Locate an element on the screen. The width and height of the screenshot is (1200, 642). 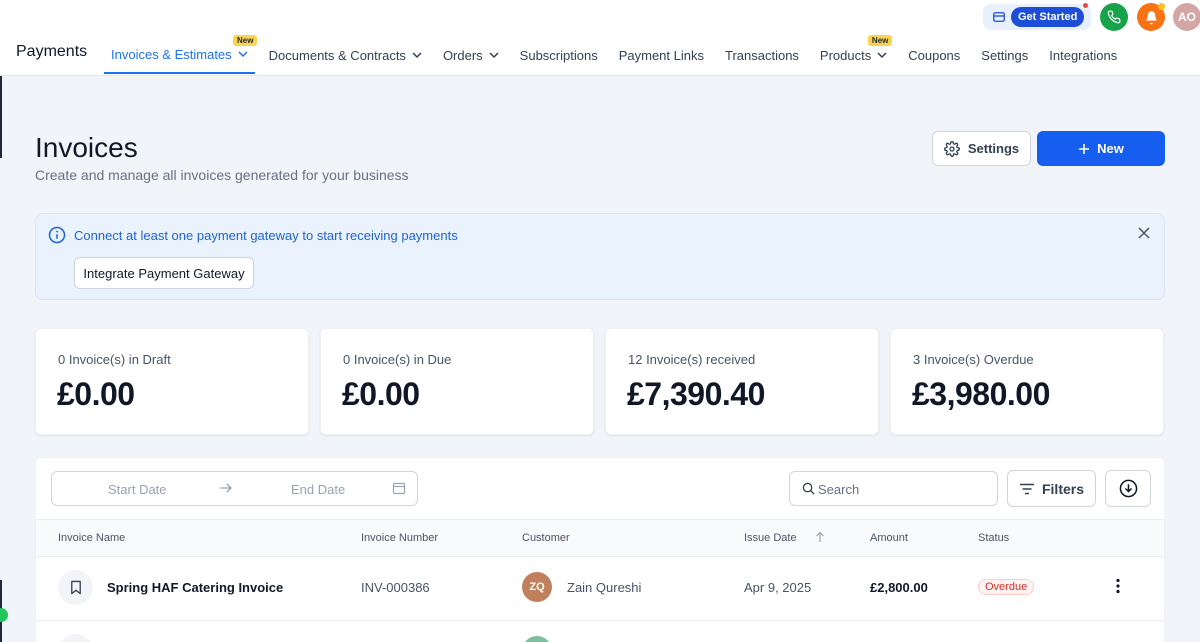
settings-button-label: Settings is located at coordinates (993, 148).